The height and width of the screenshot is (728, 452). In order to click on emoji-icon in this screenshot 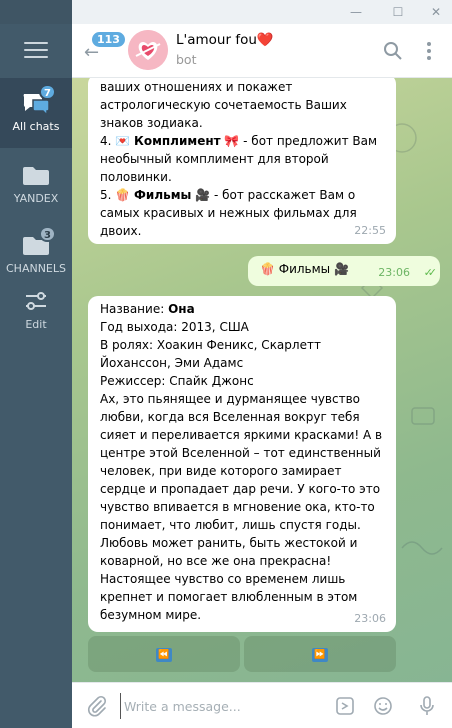, I will do `click(383, 706)`.